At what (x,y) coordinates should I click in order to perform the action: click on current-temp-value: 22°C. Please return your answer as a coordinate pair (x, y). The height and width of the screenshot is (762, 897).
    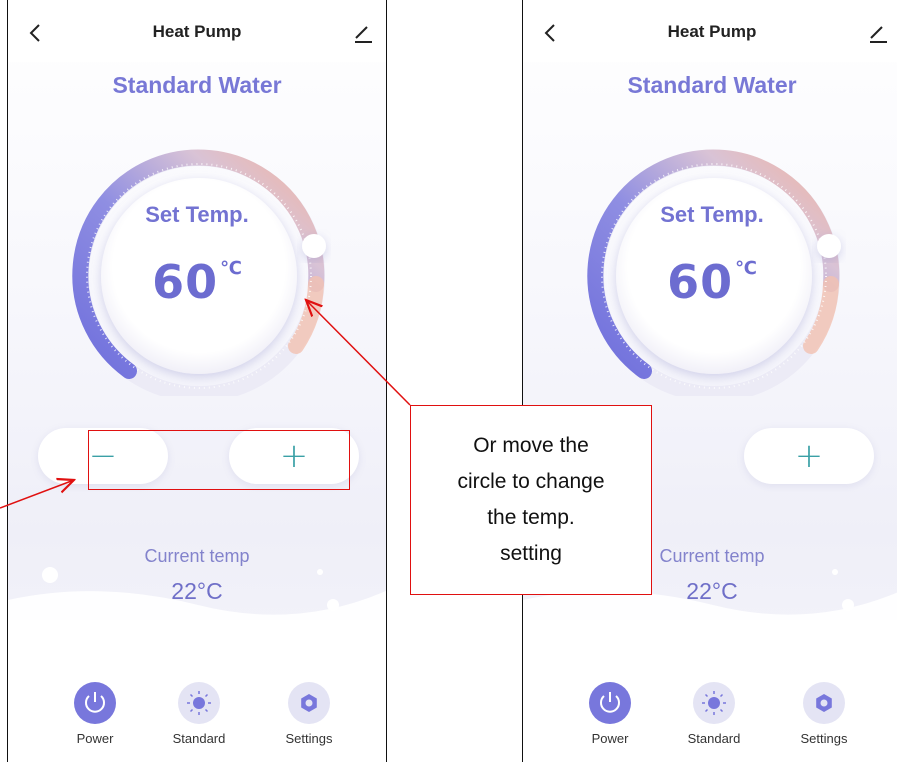
    Looking at the image, I should click on (197, 591).